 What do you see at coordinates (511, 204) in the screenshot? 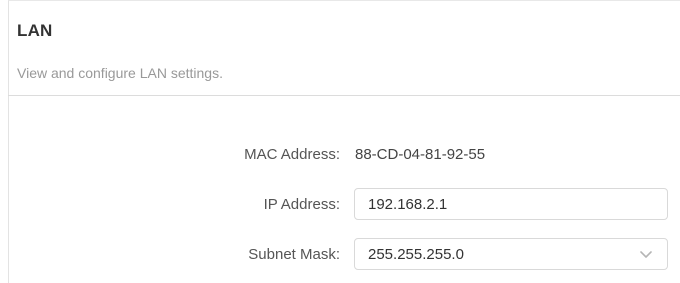
I see `ip-address-input` at bounding box center [511, 204].